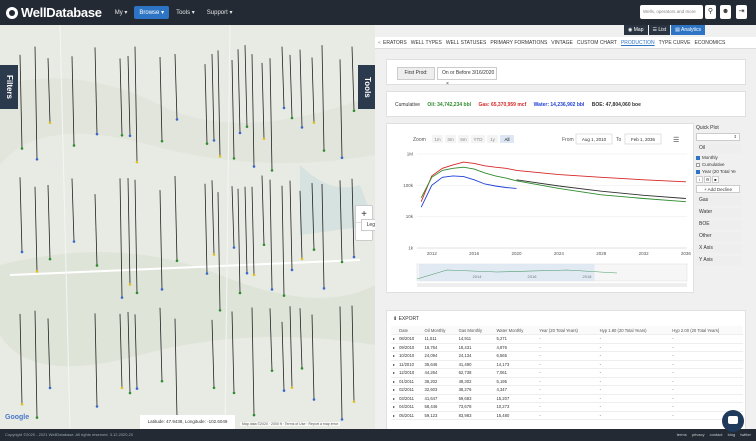 The image size is (756, 441). What do you see at coordinates (152, 12) in the screenshot?
I see `nav-browse: Browse ▾` at bounding box center [152, 12].